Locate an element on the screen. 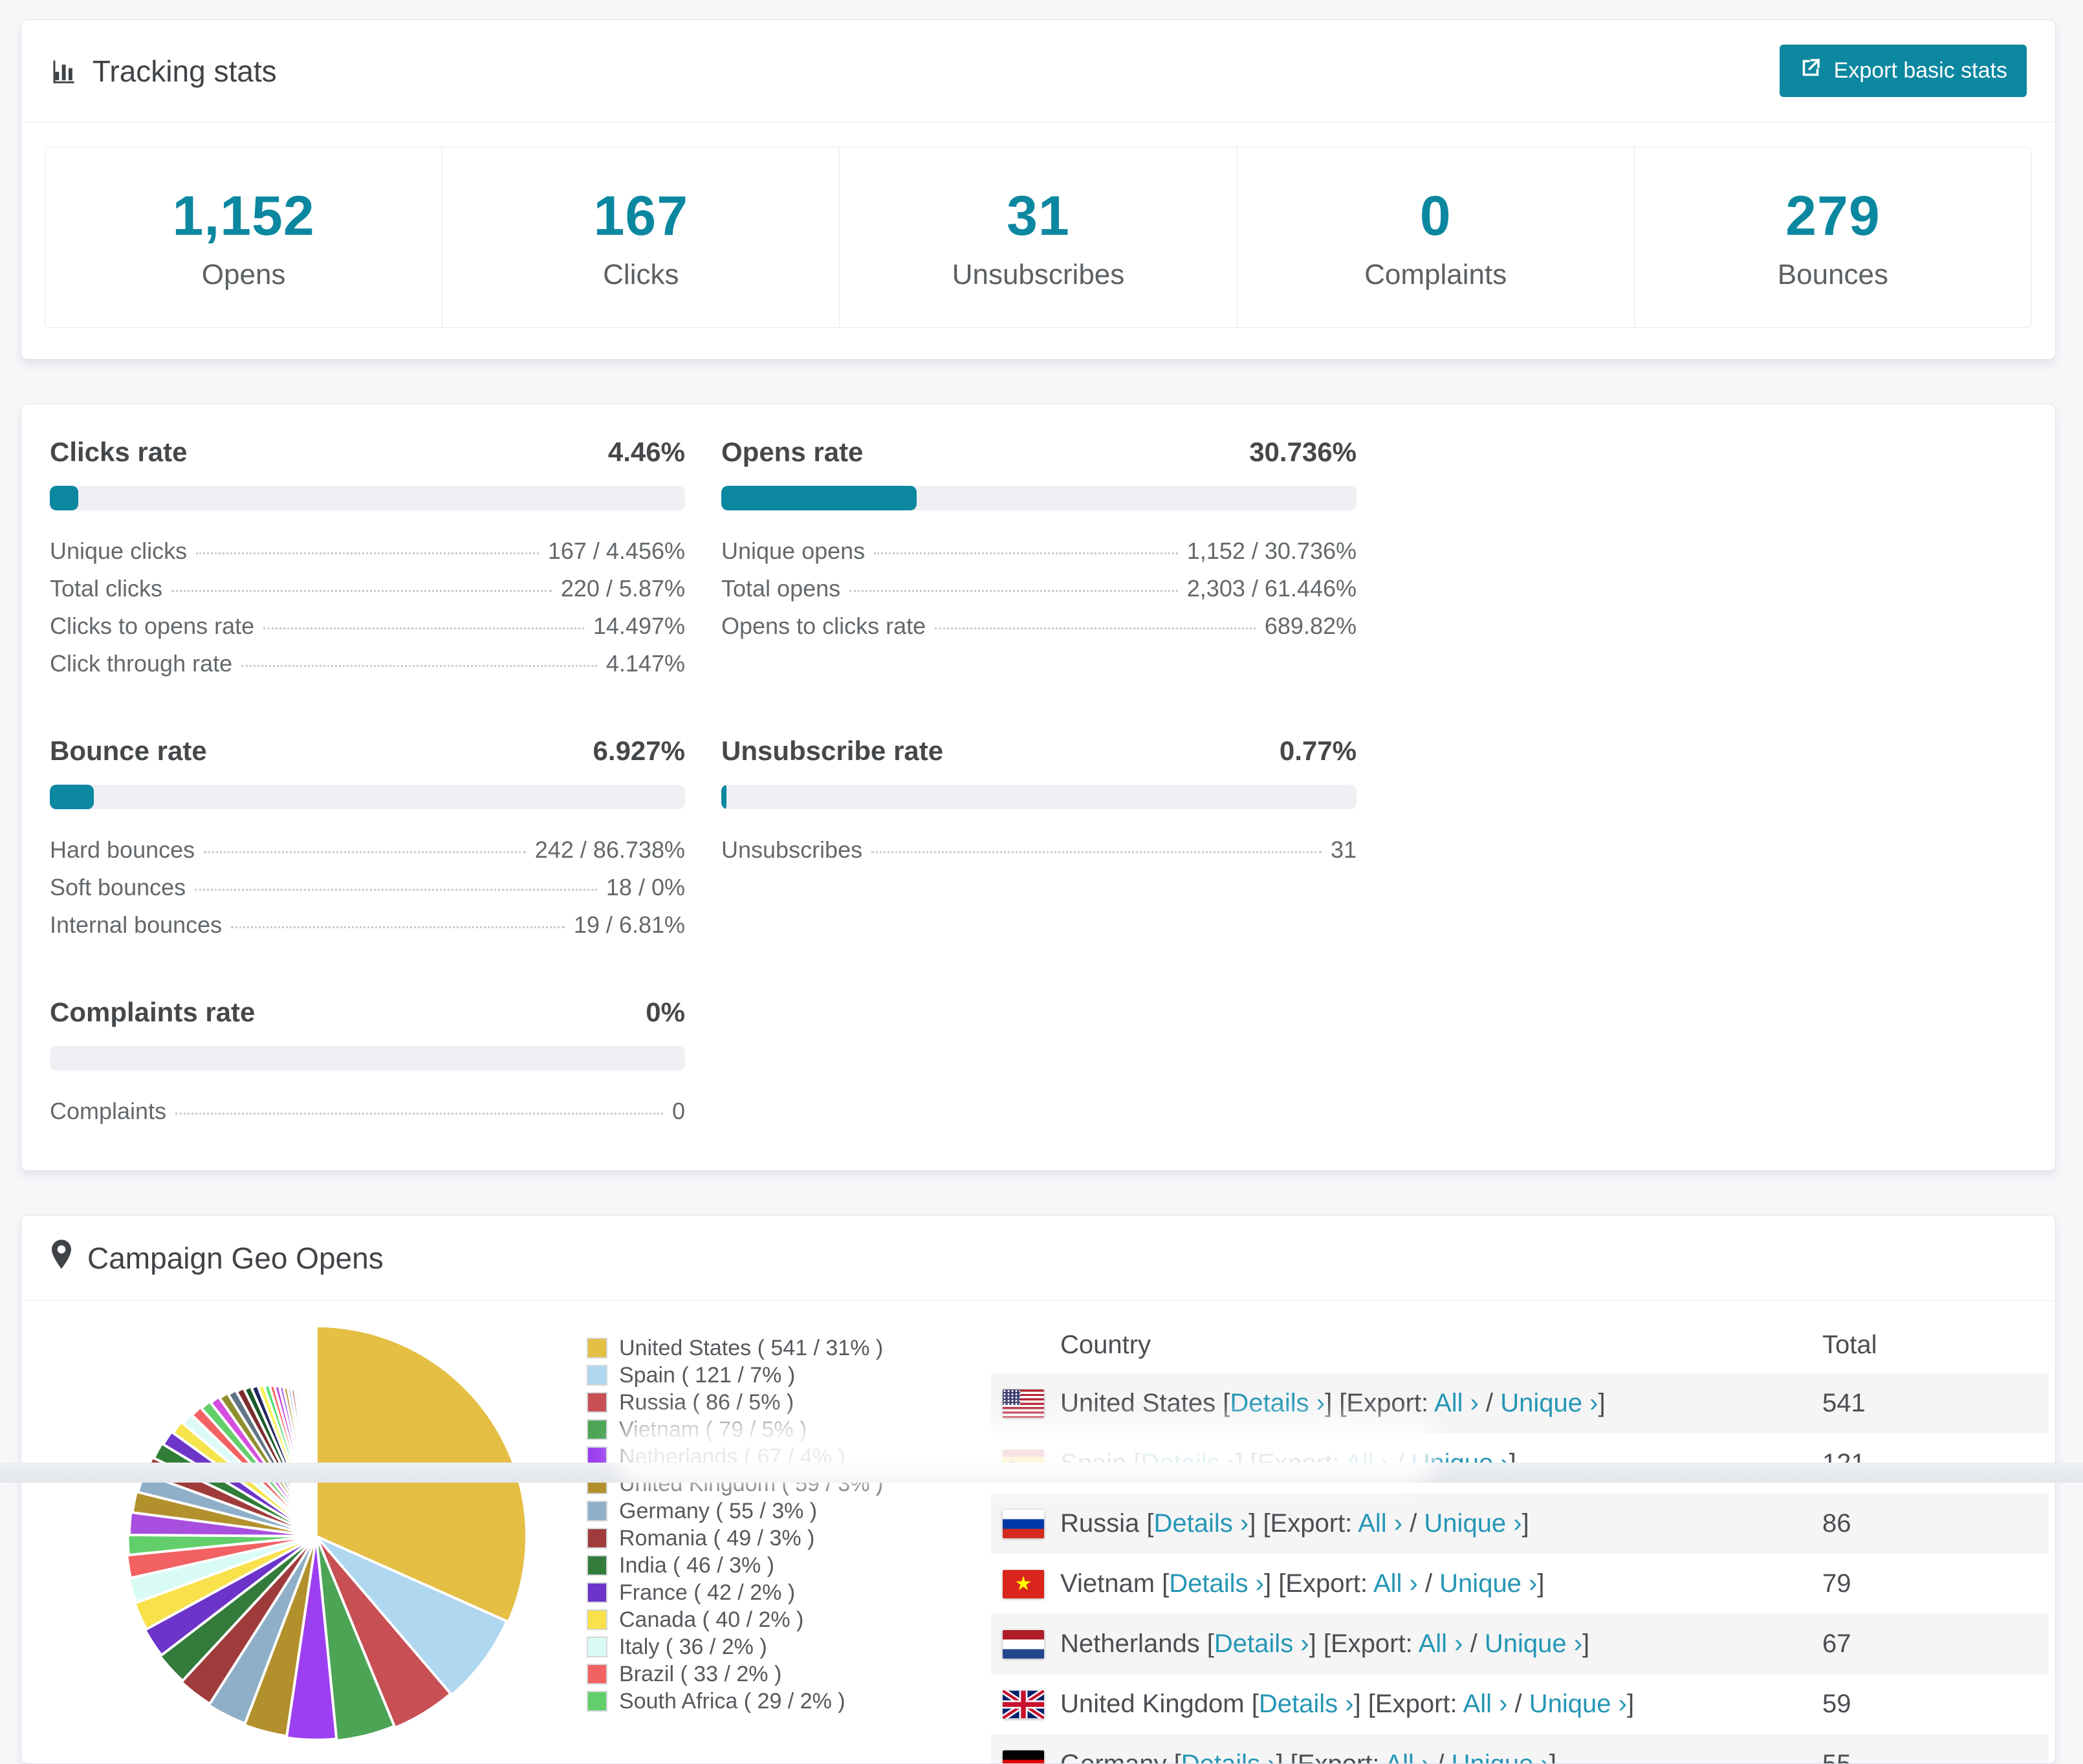  flag-united-states-icon is located at coordinates (1023, 1403).